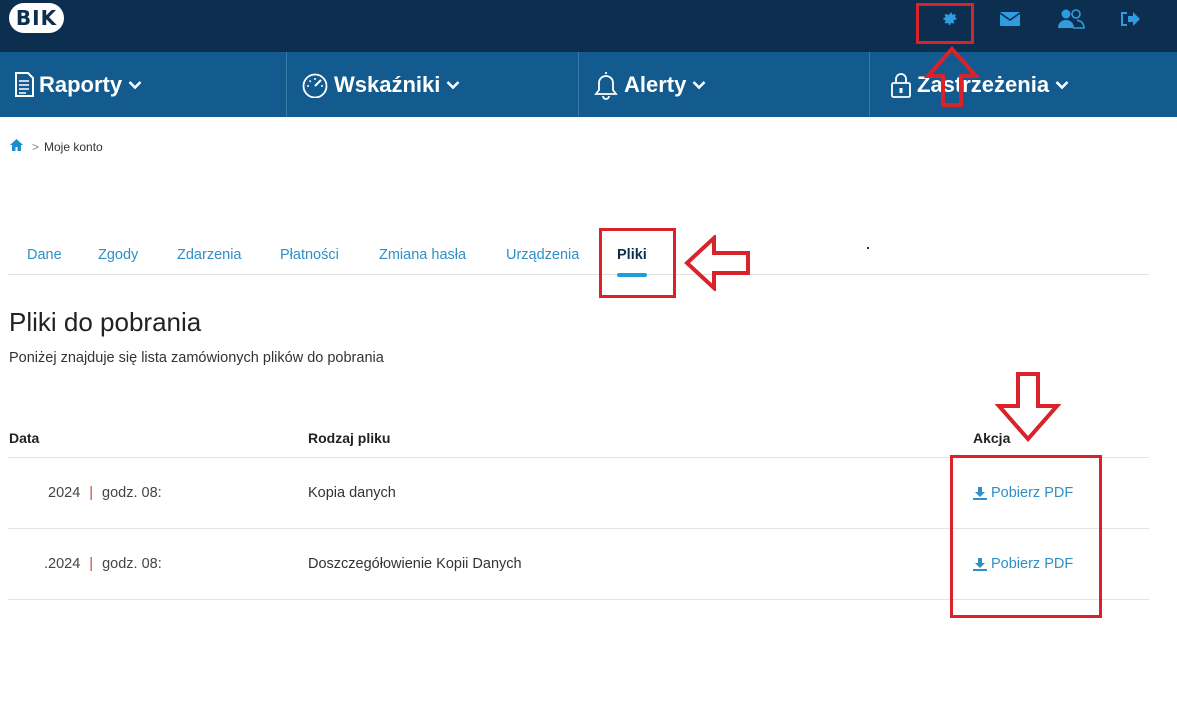  Describe the element at coordinates (315, 85) in the screenshot. I see `gauge-icon` at that location.